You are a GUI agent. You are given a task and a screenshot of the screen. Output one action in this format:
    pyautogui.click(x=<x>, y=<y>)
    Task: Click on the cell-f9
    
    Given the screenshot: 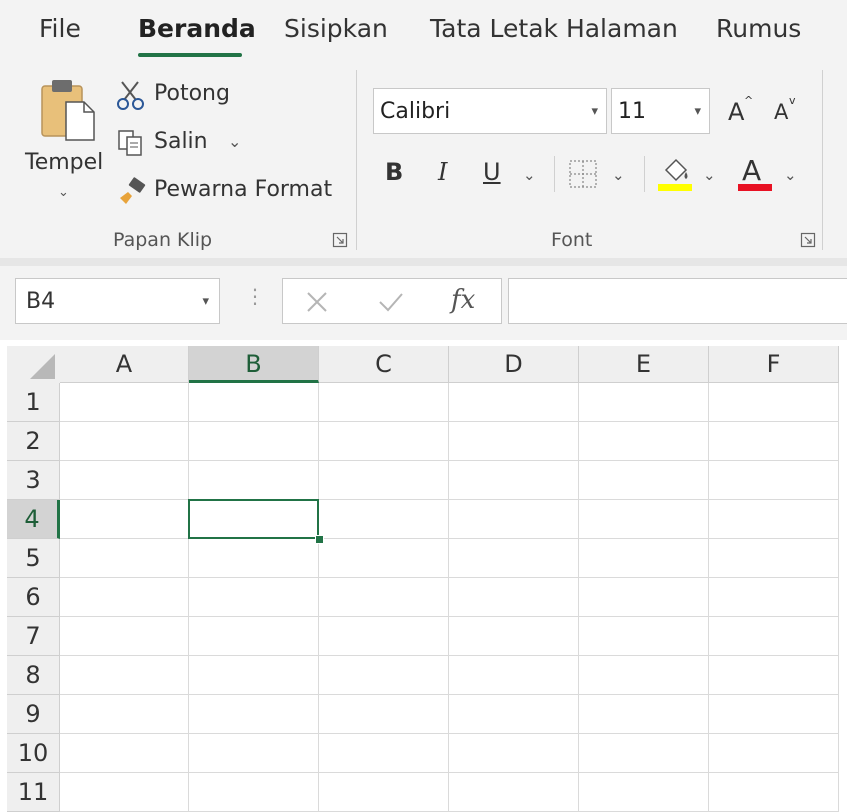 What is the action you would take?
    pyautogui.click(x=774, y=714)
    